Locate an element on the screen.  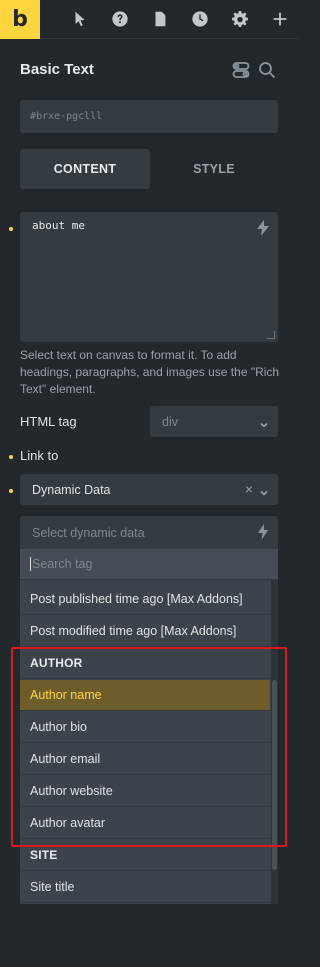
resize-handle is located at coordinates (271, 335).